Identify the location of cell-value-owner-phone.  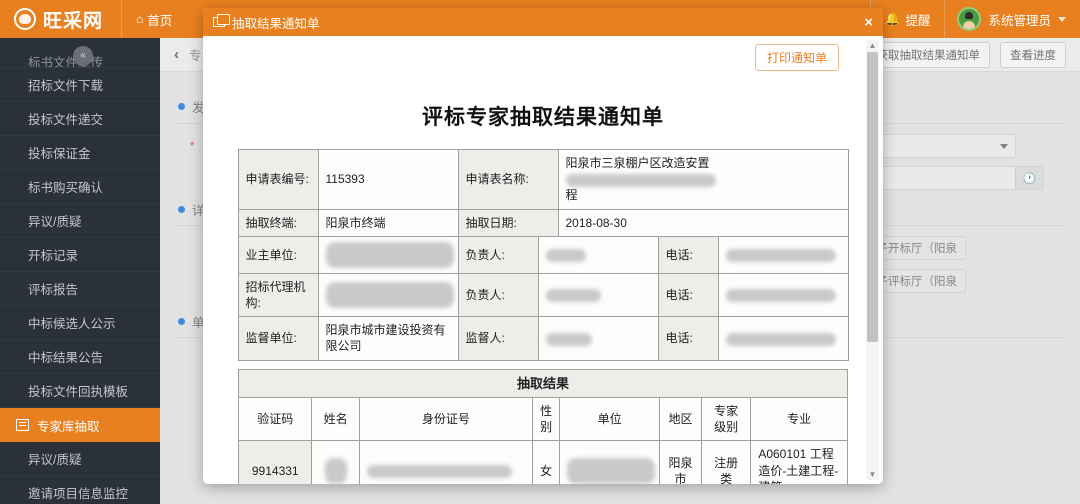
(783, 254).